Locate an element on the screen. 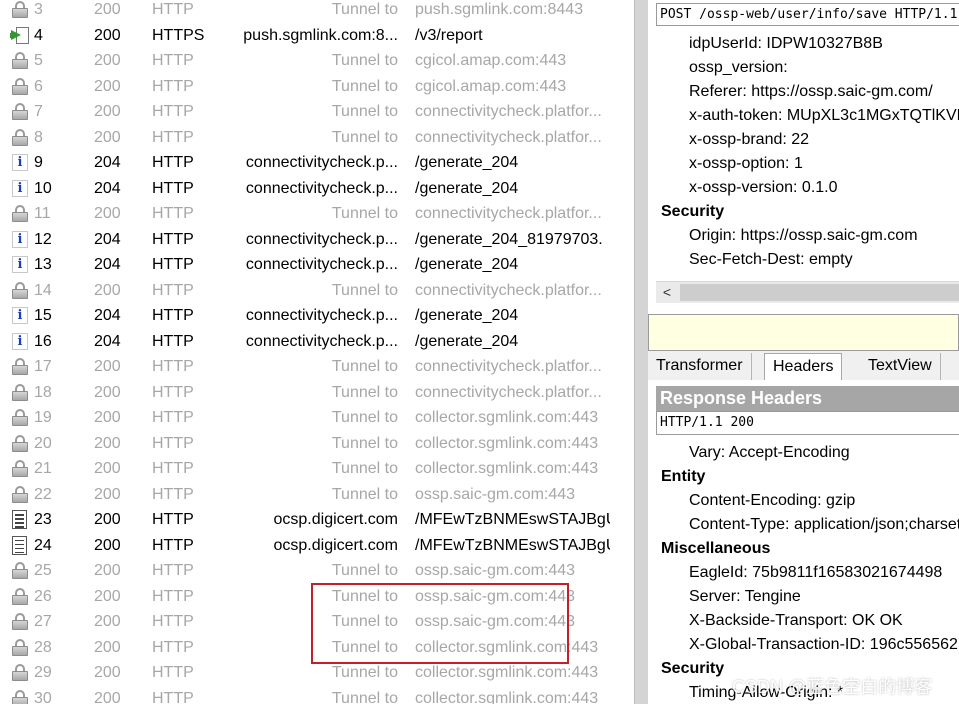 This screenshot has width=959, height=704. session-number: 4 is located at coordinates (38, 35).